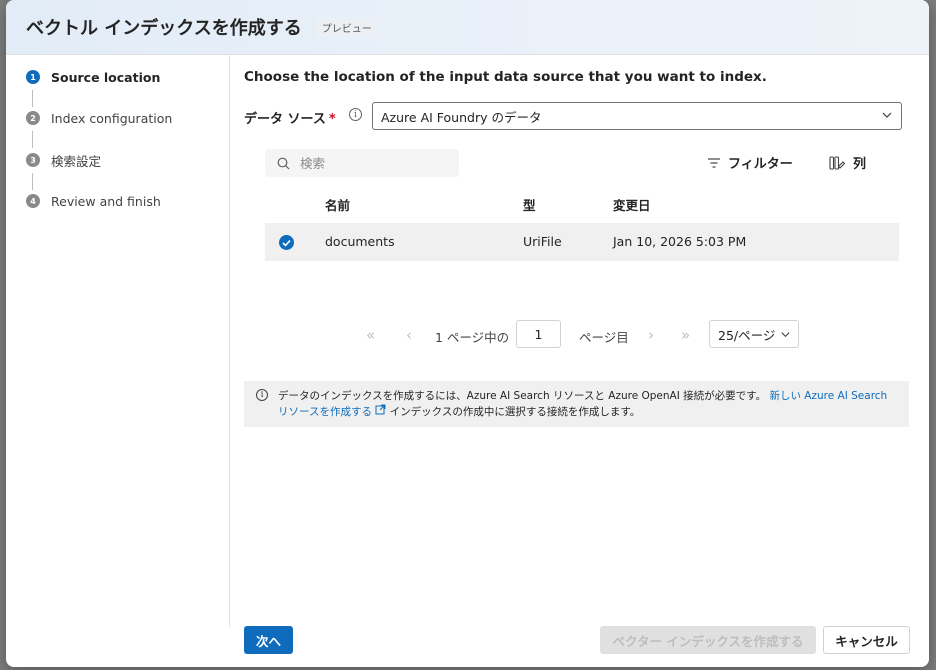 This screenshot has height=670, width=936. I want to click on step-label: Review and finish, so click(106, 201).